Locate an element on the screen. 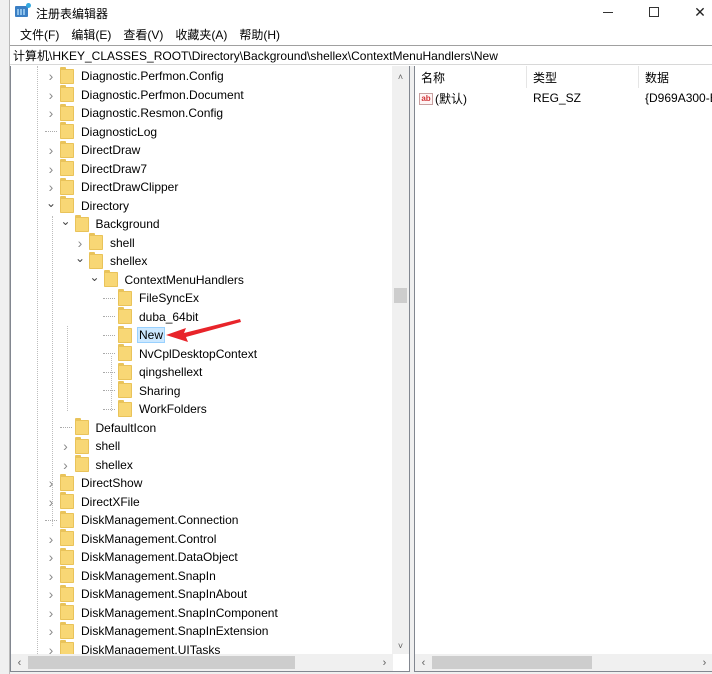 The height and width of the screenshot is (674, 712). tree-node: › DirectDraw is located at coordinates (93, 150).